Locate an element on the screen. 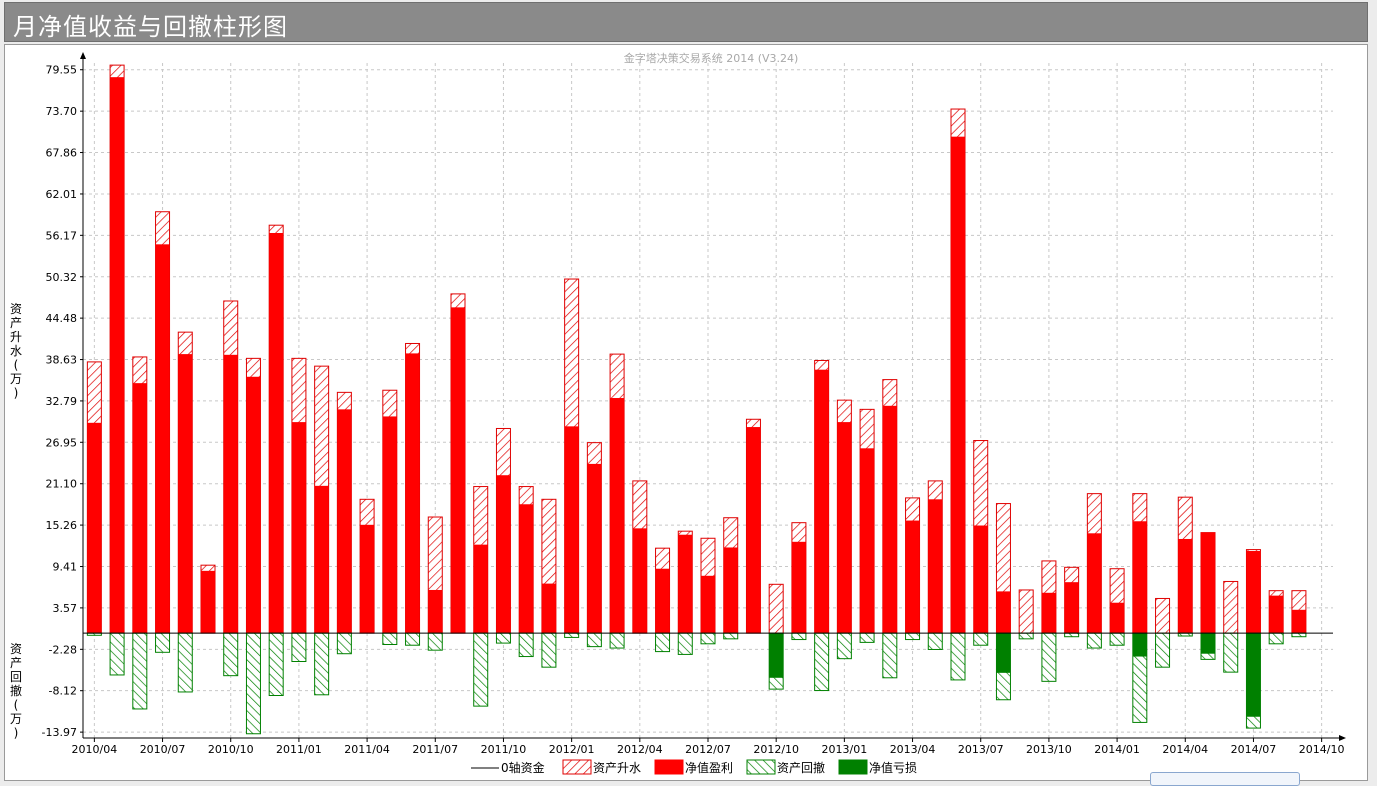  legend-item-4: 净值亏损 is located at coordinates (877, 767).